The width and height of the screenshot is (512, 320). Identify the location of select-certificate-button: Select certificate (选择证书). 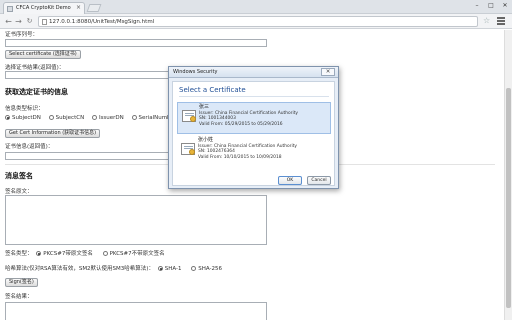
(43, 54).